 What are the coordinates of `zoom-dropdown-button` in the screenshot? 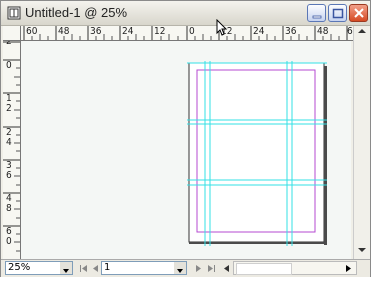 It's located at (66, 268).